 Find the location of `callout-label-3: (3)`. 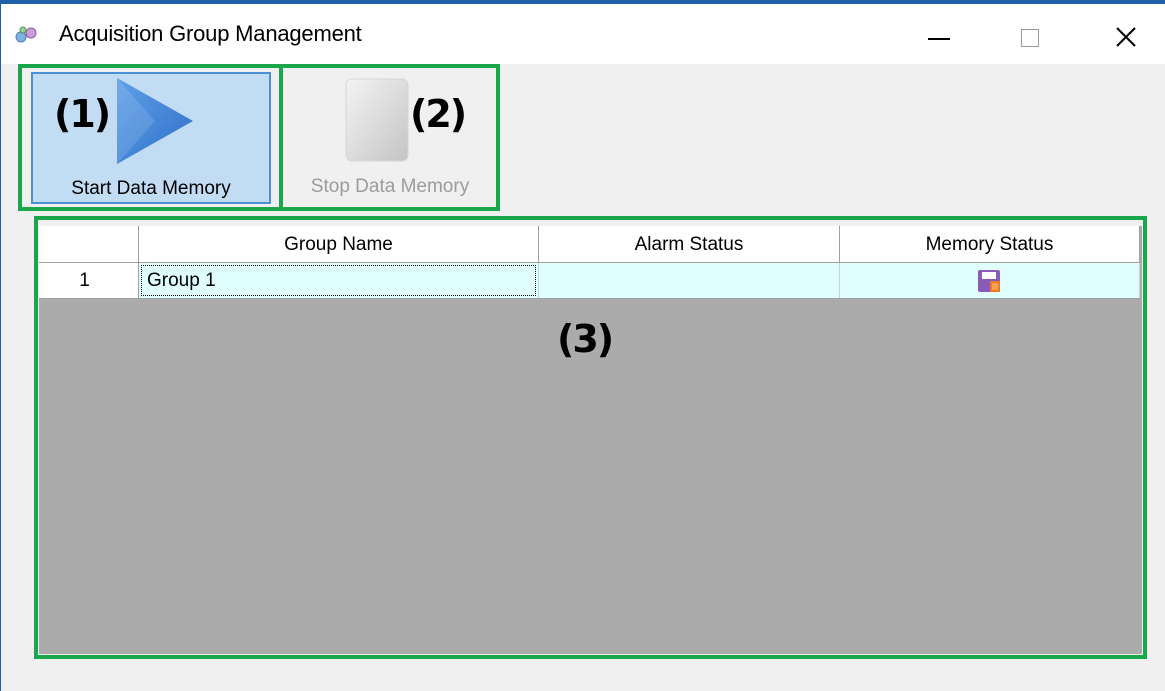

callout-label-3: (3) is located at coordinates (585, 339).